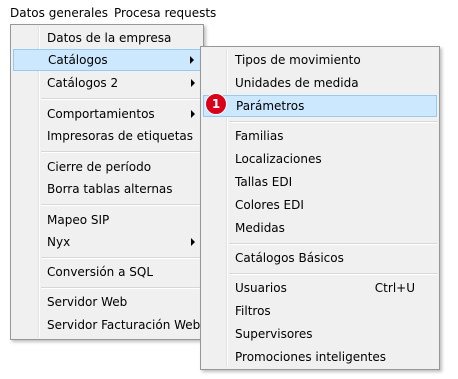 Image resolution: width=458 pixels, height=379 pixels. I want to click on menu-item-label: Supervisores, so click(274, 334).